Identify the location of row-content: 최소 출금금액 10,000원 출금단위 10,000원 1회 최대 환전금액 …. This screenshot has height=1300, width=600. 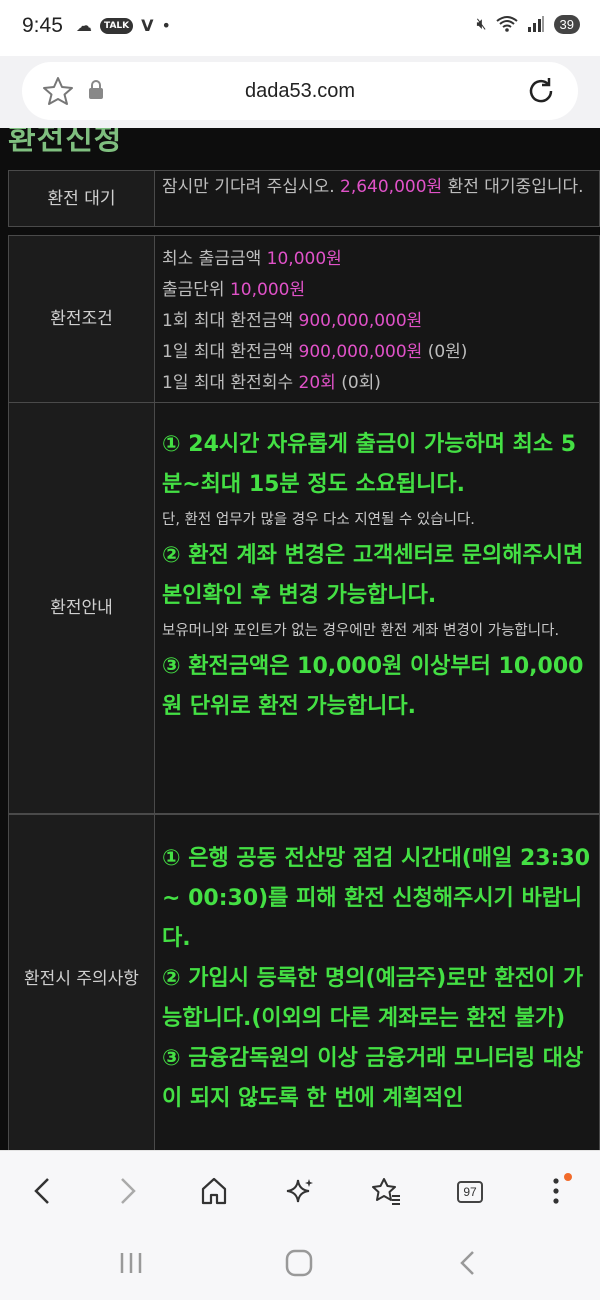
(377, 319).